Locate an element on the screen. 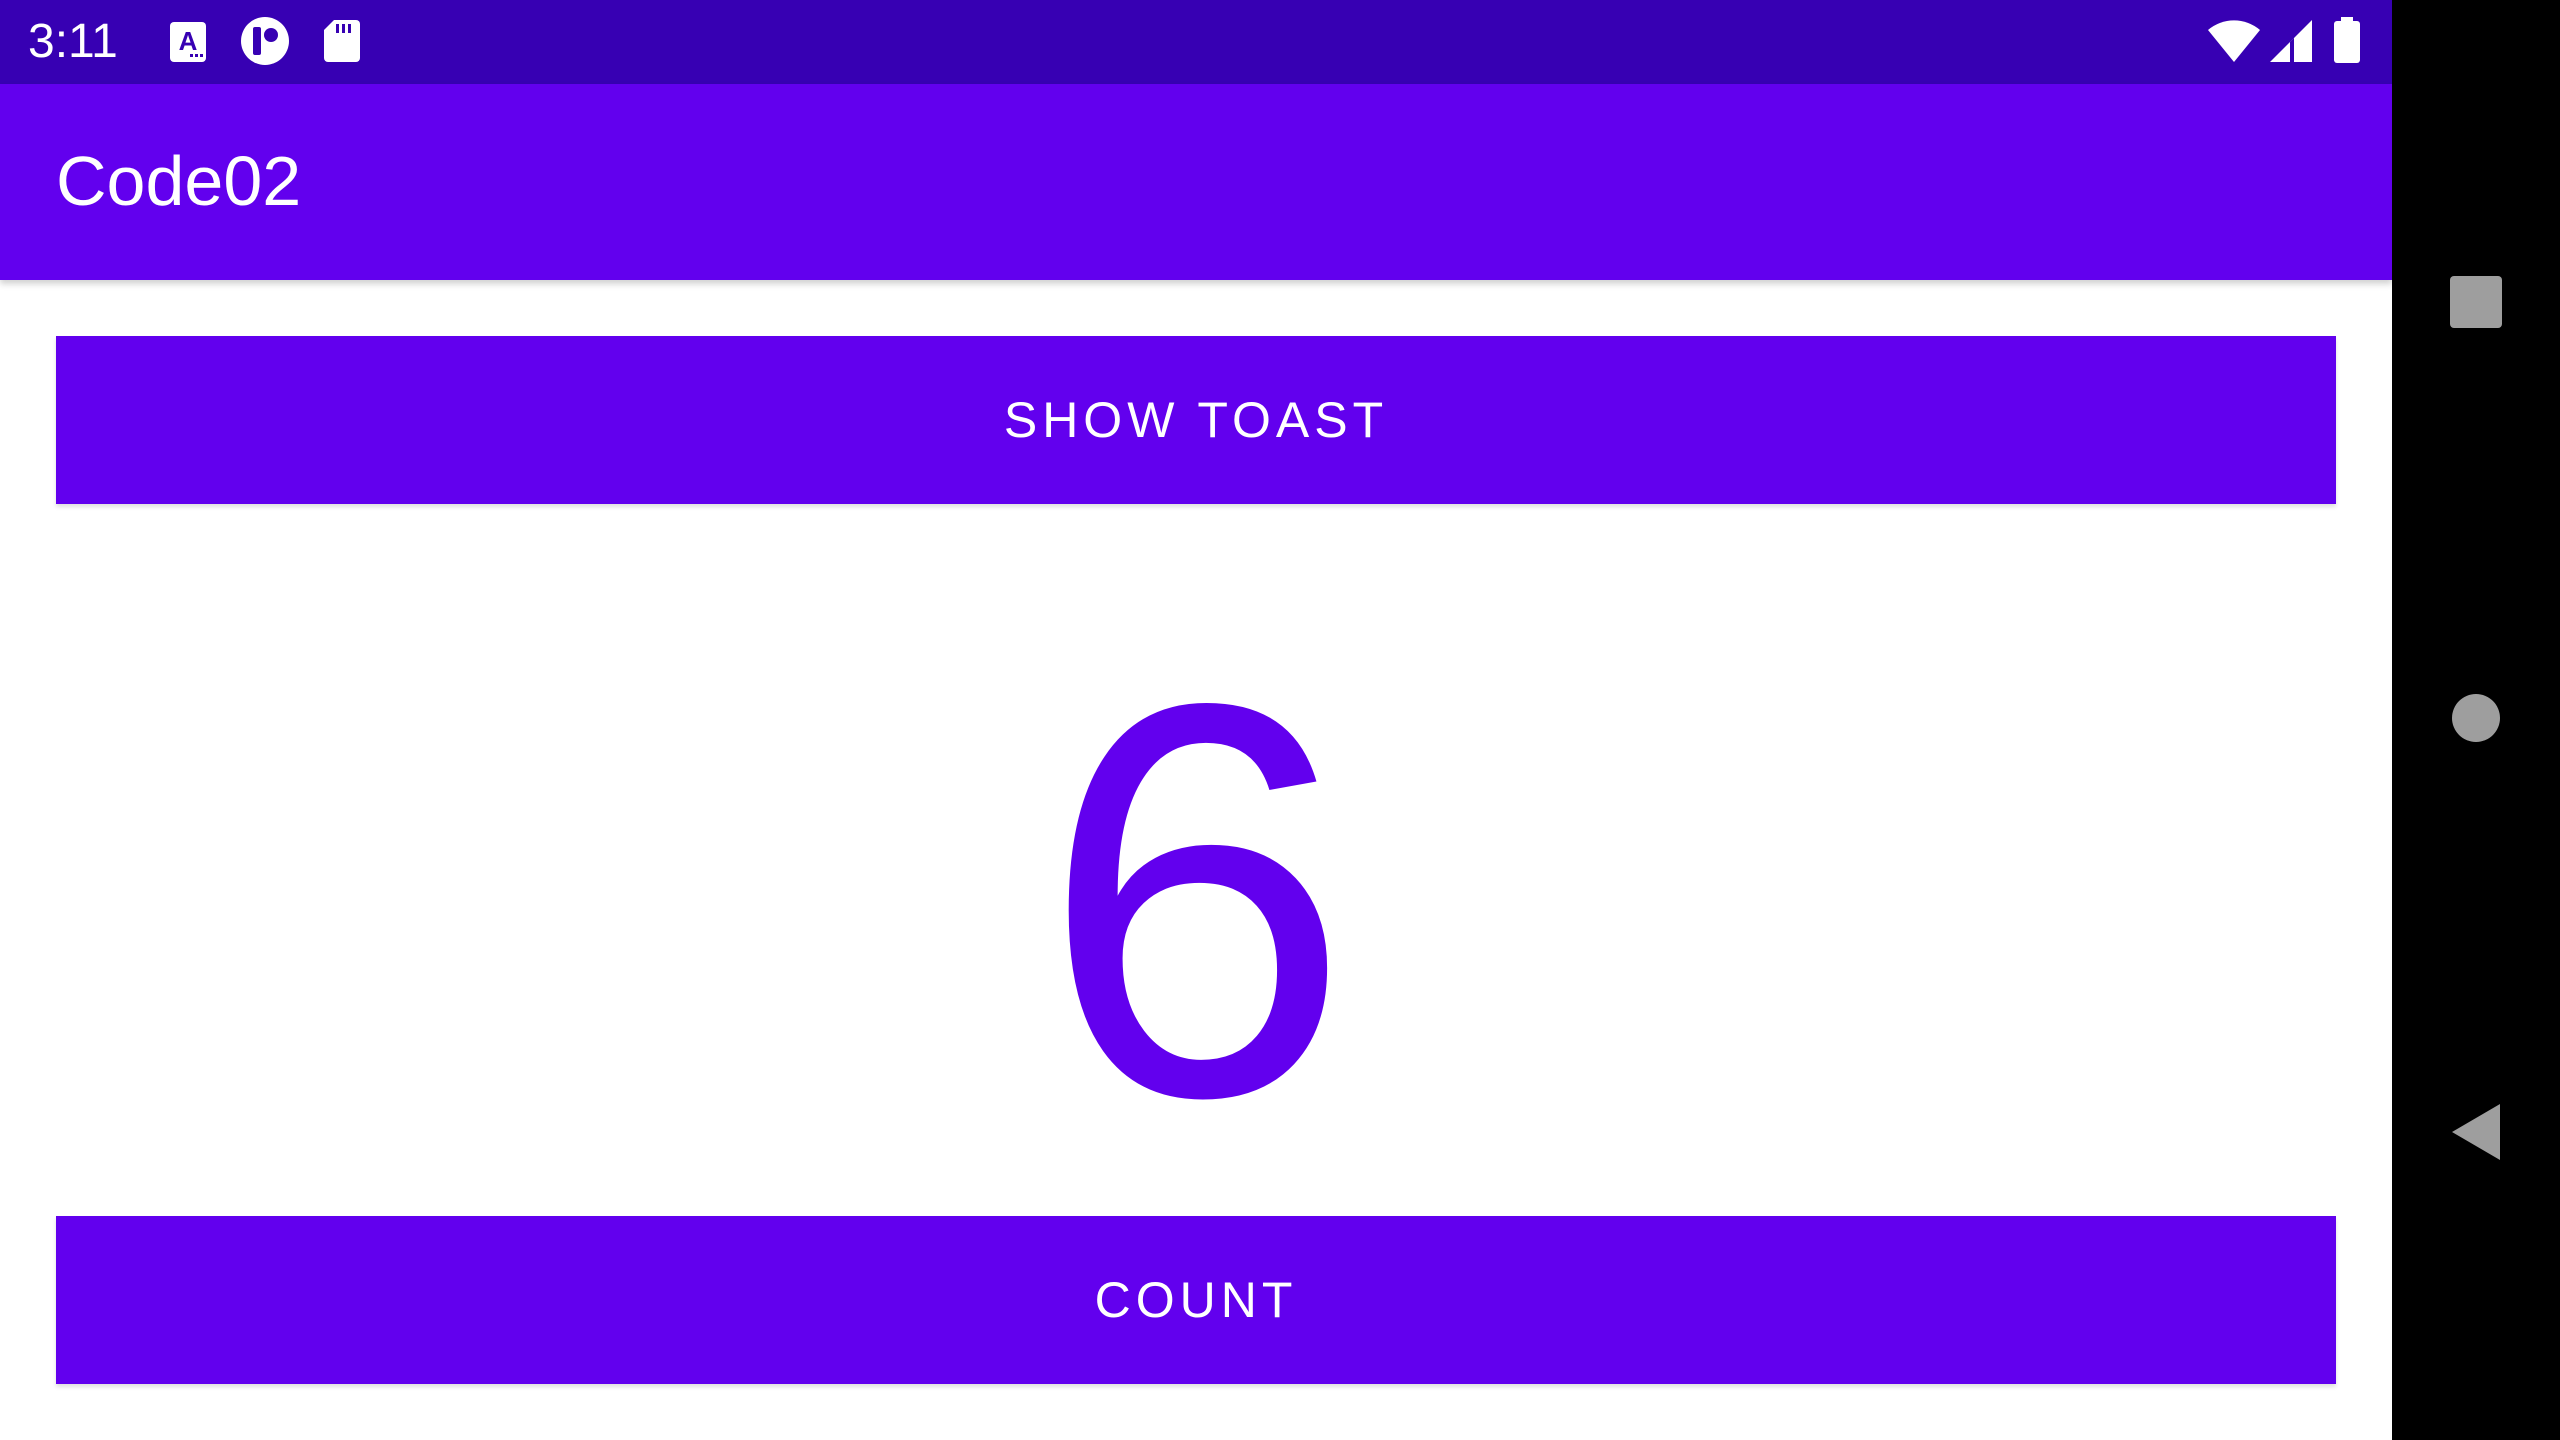 This screenshot has width=2560, height=1440. wifi-icon is located at coordinates (2233, 42).